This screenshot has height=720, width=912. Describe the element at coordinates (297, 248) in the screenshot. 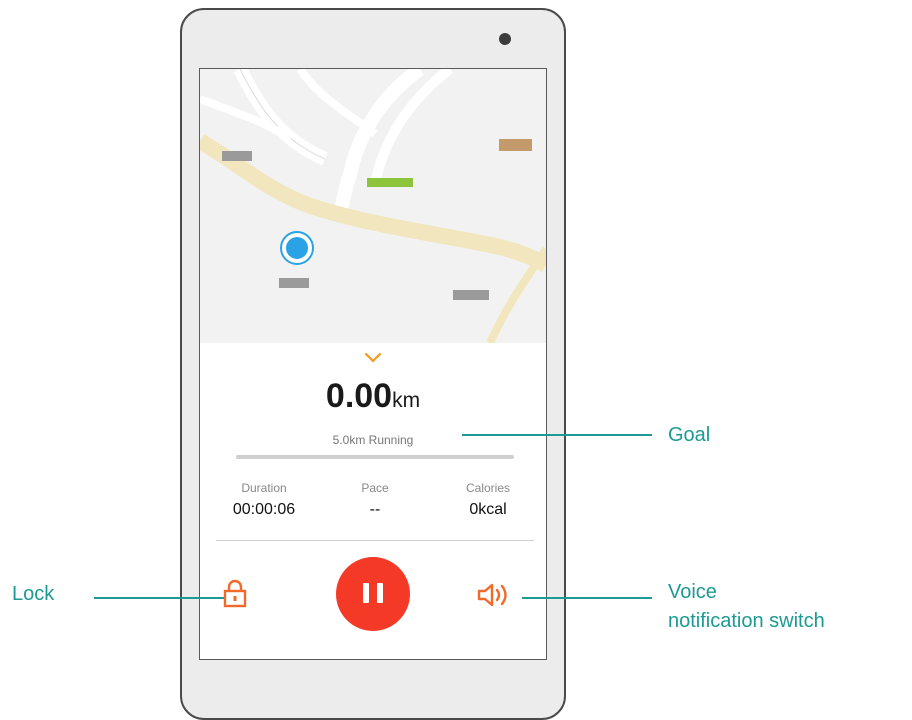

I see `location-dot-core` at that location.